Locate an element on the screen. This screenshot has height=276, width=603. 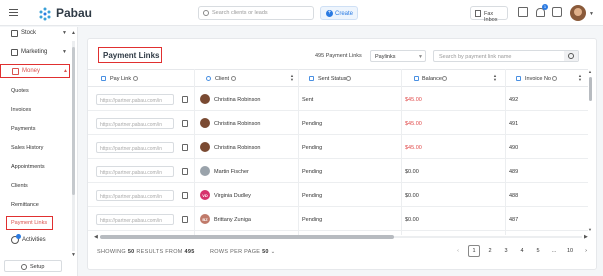
sidebar-item-sales-history: Sales History is located at coordinates (27, 148).